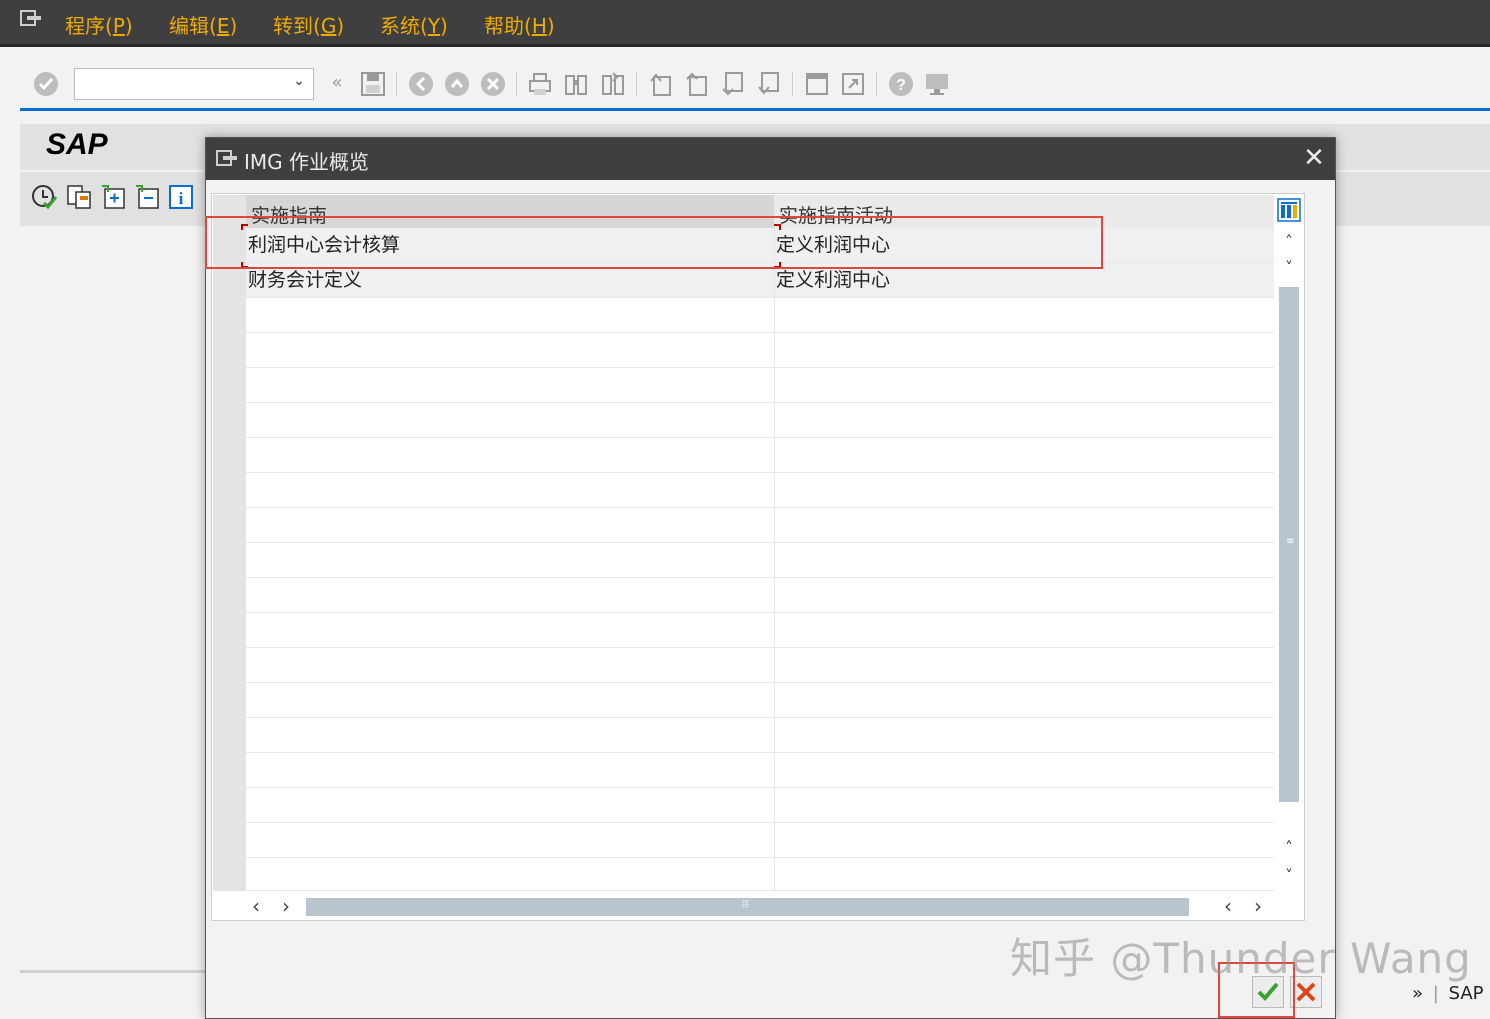 The height and width of the screenshot is (1019, 1490). Describe the element at coordinates (1258, 906) in the screenshot. I see `scroll-right-page-icon: ›` at that location.